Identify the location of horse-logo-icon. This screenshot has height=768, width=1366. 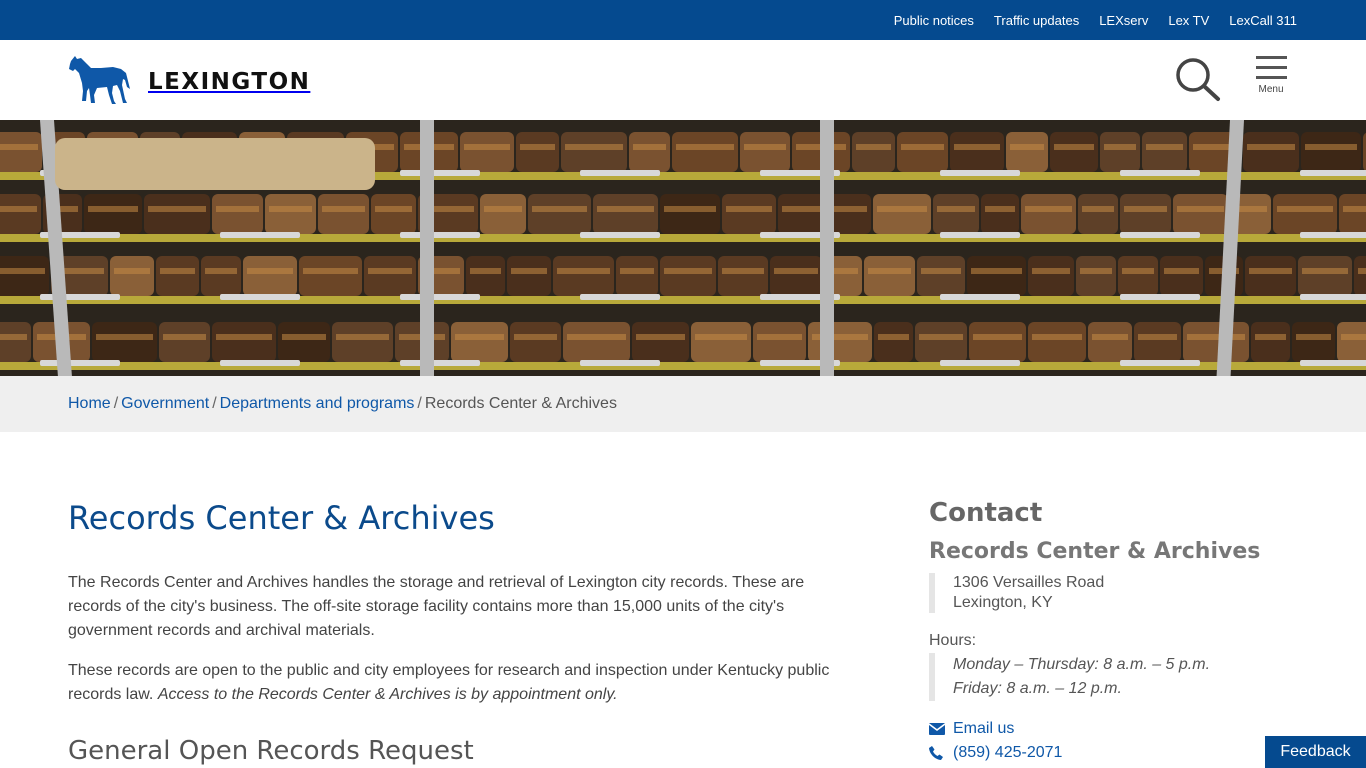
(99, 80).